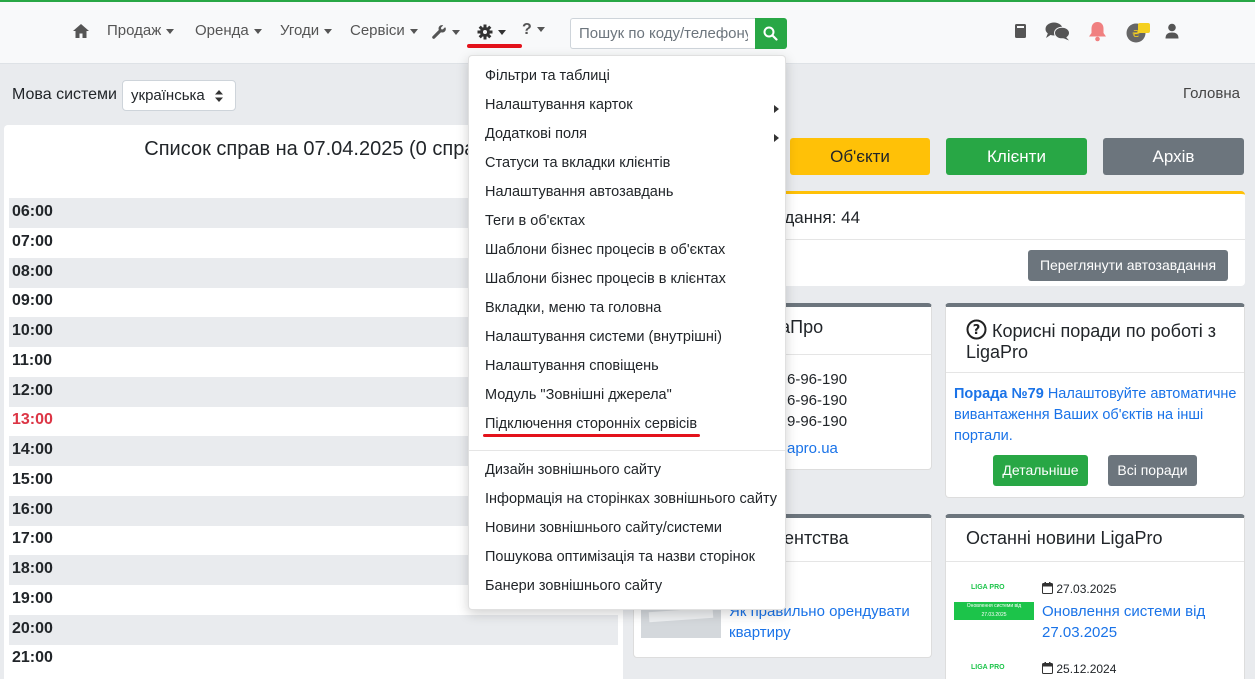 The image size is (1255, 679). I want to click on dropdown-item: Новини зовнішнього сайту/системи, so click(603, 528).